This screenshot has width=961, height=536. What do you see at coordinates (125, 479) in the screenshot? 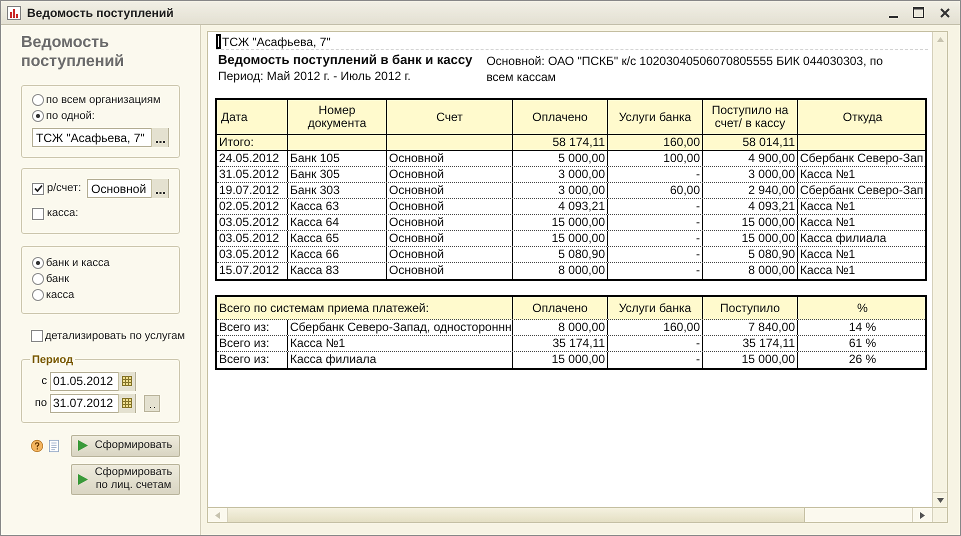
I see `generate-button: Сформировать по лиц. счетам` at bounding box center [125, 479].